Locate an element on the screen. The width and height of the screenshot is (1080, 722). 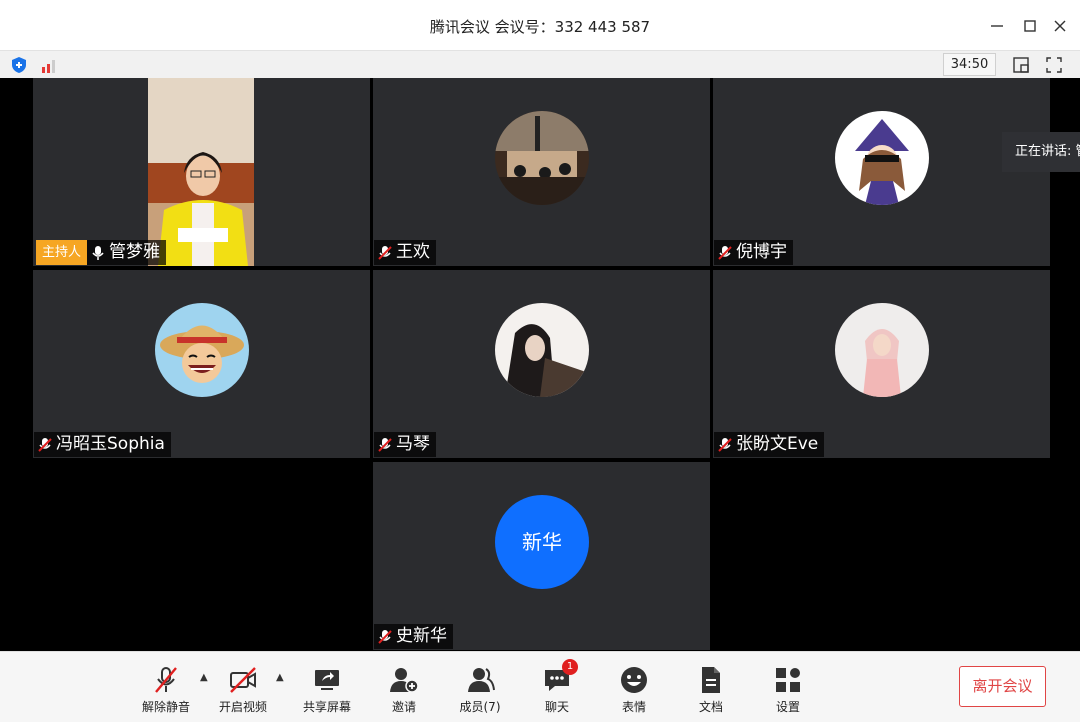
participant-name: 冯昭玉Sophia is located at coordinates (110, 444).